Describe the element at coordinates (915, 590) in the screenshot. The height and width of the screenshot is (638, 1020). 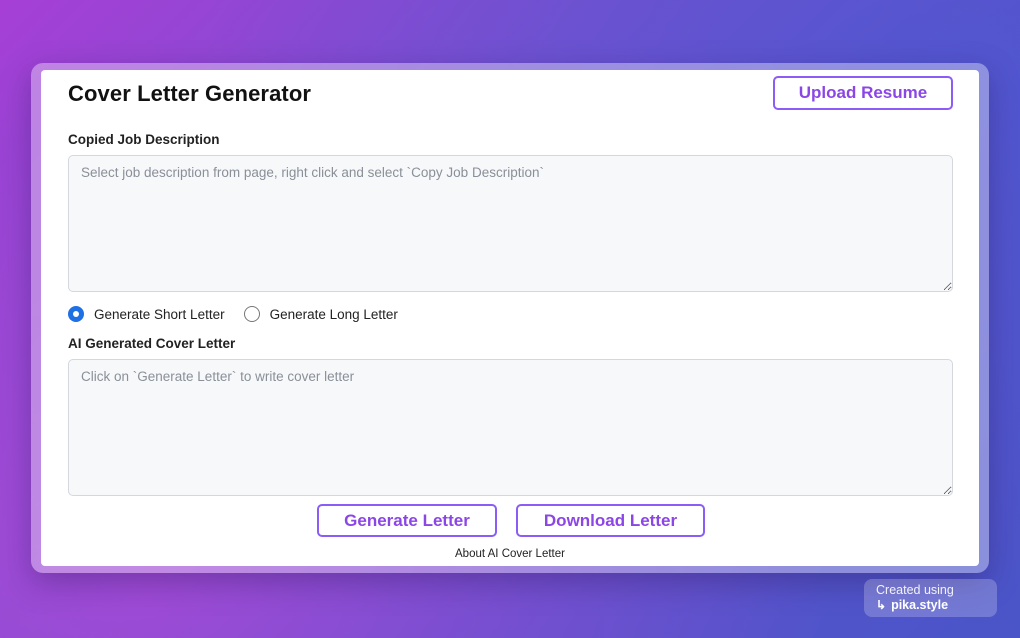
I see `watermark-line1: Created using` at that location.